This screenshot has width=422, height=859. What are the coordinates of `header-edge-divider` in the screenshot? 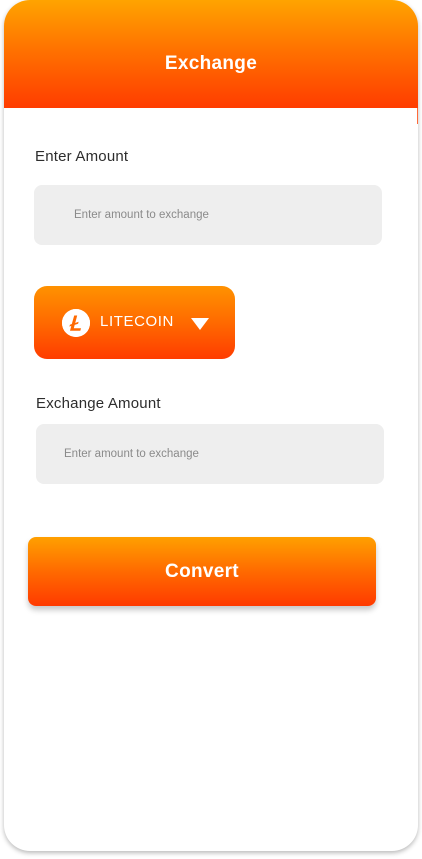 It's located at (417, 116).